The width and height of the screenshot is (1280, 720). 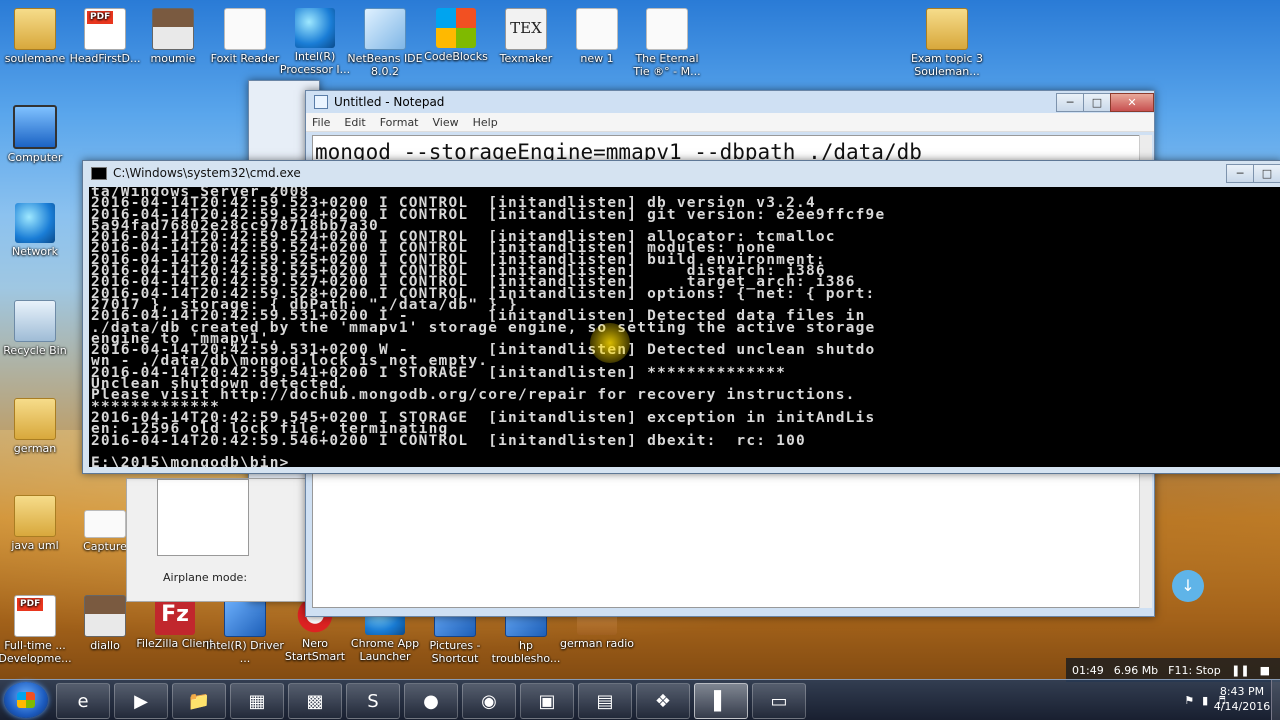 I want to click on close-button: ✕, so click(x=1132, y=102).